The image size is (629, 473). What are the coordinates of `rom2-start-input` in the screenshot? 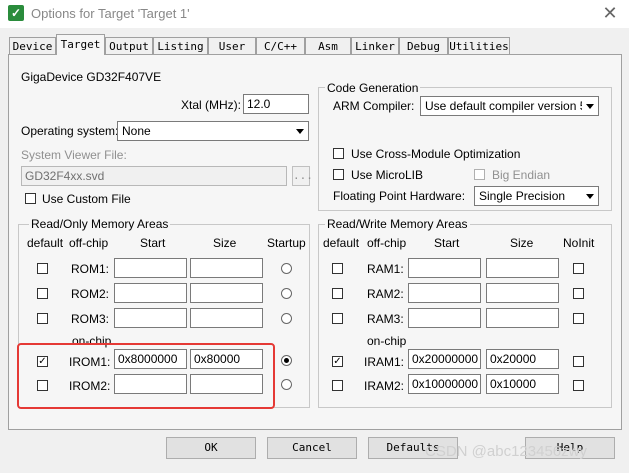 It's located at (150, 293).